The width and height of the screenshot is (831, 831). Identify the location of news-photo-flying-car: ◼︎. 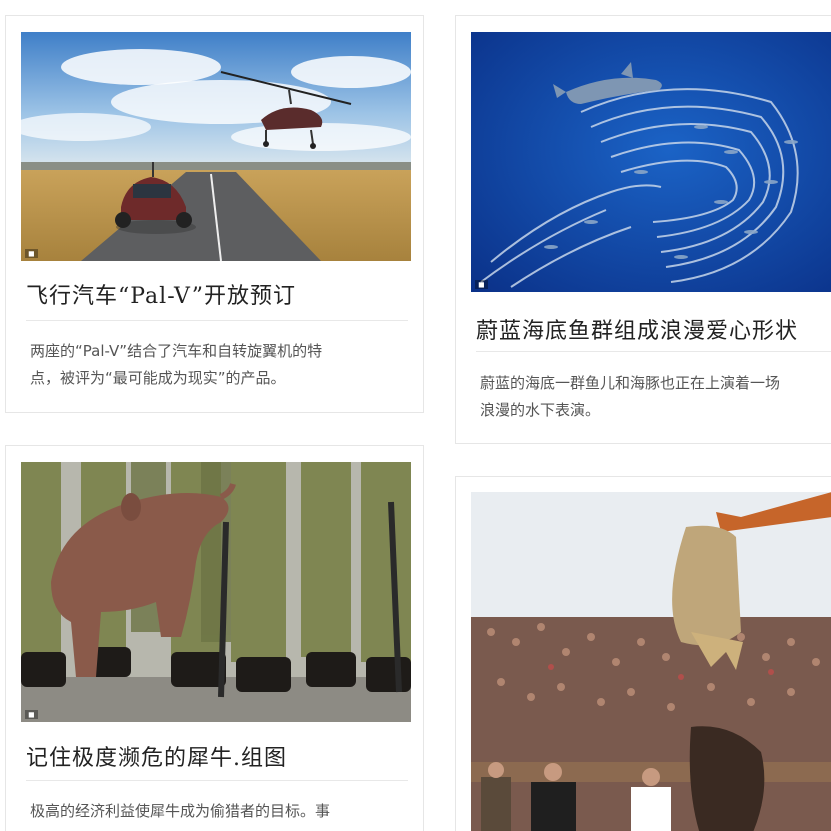
(216, 146).